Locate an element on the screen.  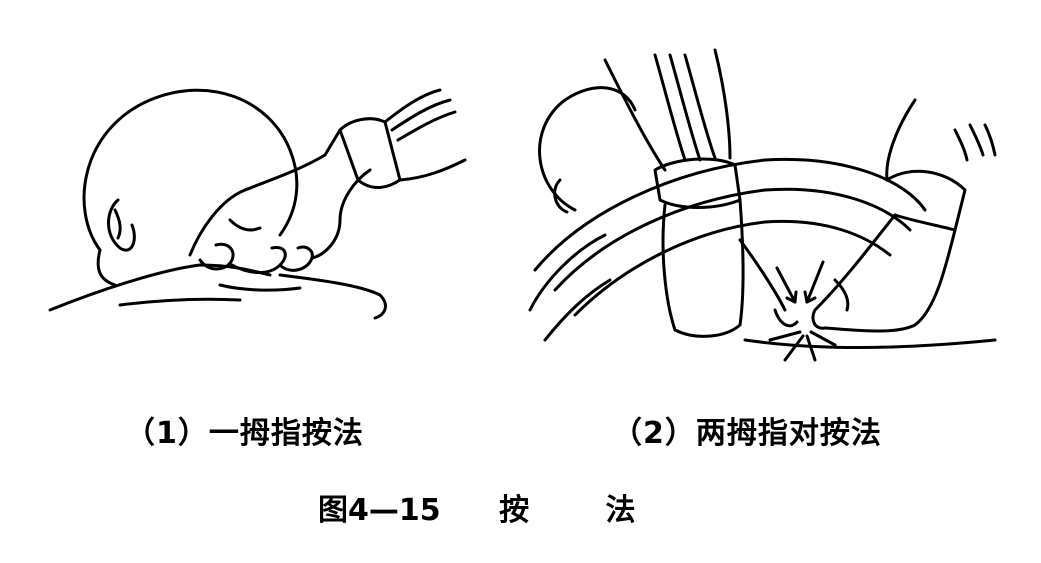
head-outline is located at coordinates (190, 170).